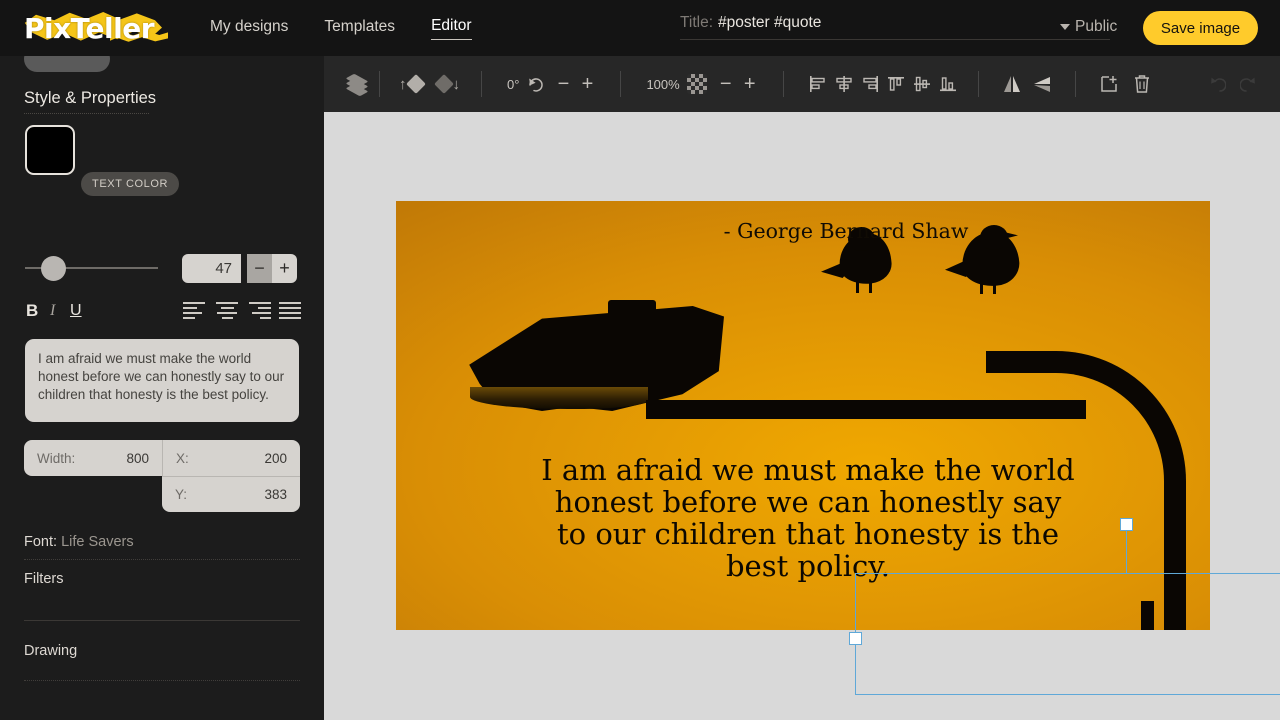 This screenshot has width=1280, height=720. What do you see at coordinates (846, 231) in the screenshot?
I see `poster-author-text: - George Bernard Shaw` at bounding box center [846, 231].